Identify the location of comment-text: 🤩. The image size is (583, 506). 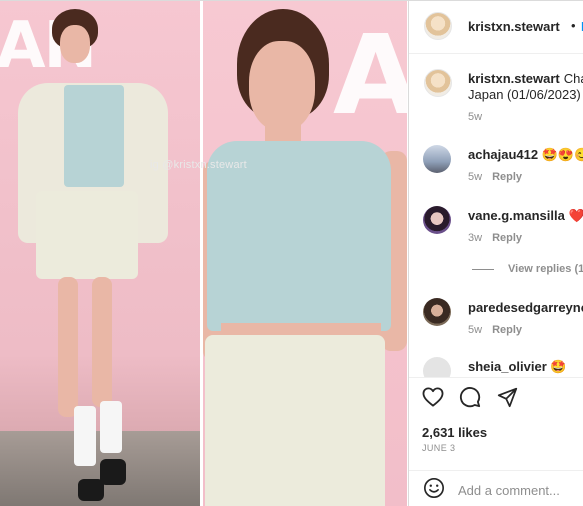
(558, 366).